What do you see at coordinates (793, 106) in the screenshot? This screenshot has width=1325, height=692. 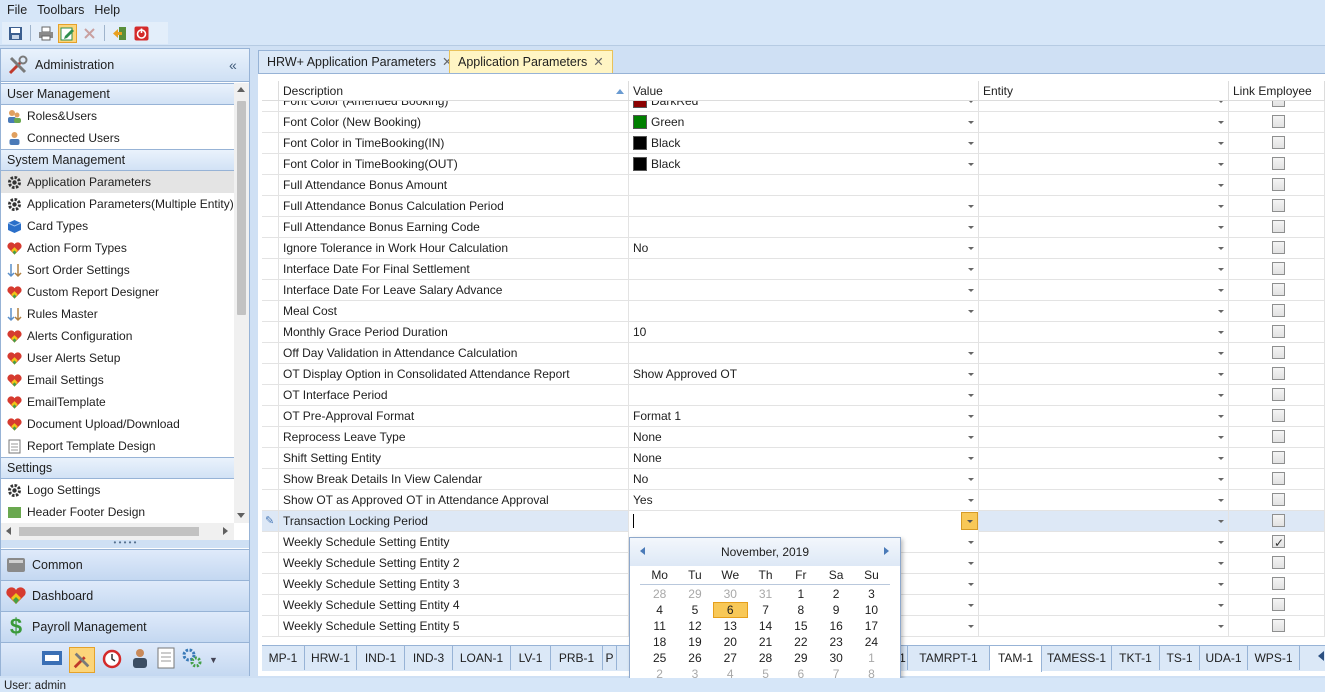 I see `table-row: Font Color (Amended Booking) DarkRed` at bounding box center [793, 106].